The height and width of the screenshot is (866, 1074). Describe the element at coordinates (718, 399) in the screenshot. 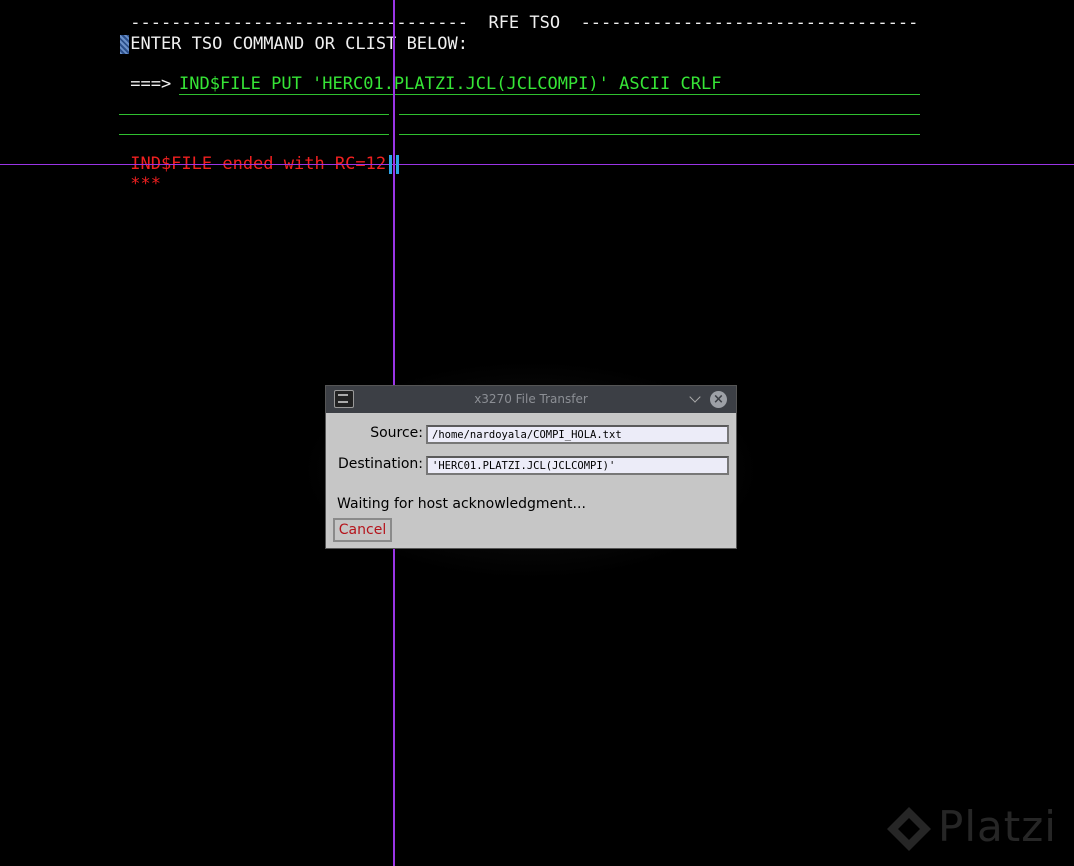

I see `close-icon: ×` at that location.